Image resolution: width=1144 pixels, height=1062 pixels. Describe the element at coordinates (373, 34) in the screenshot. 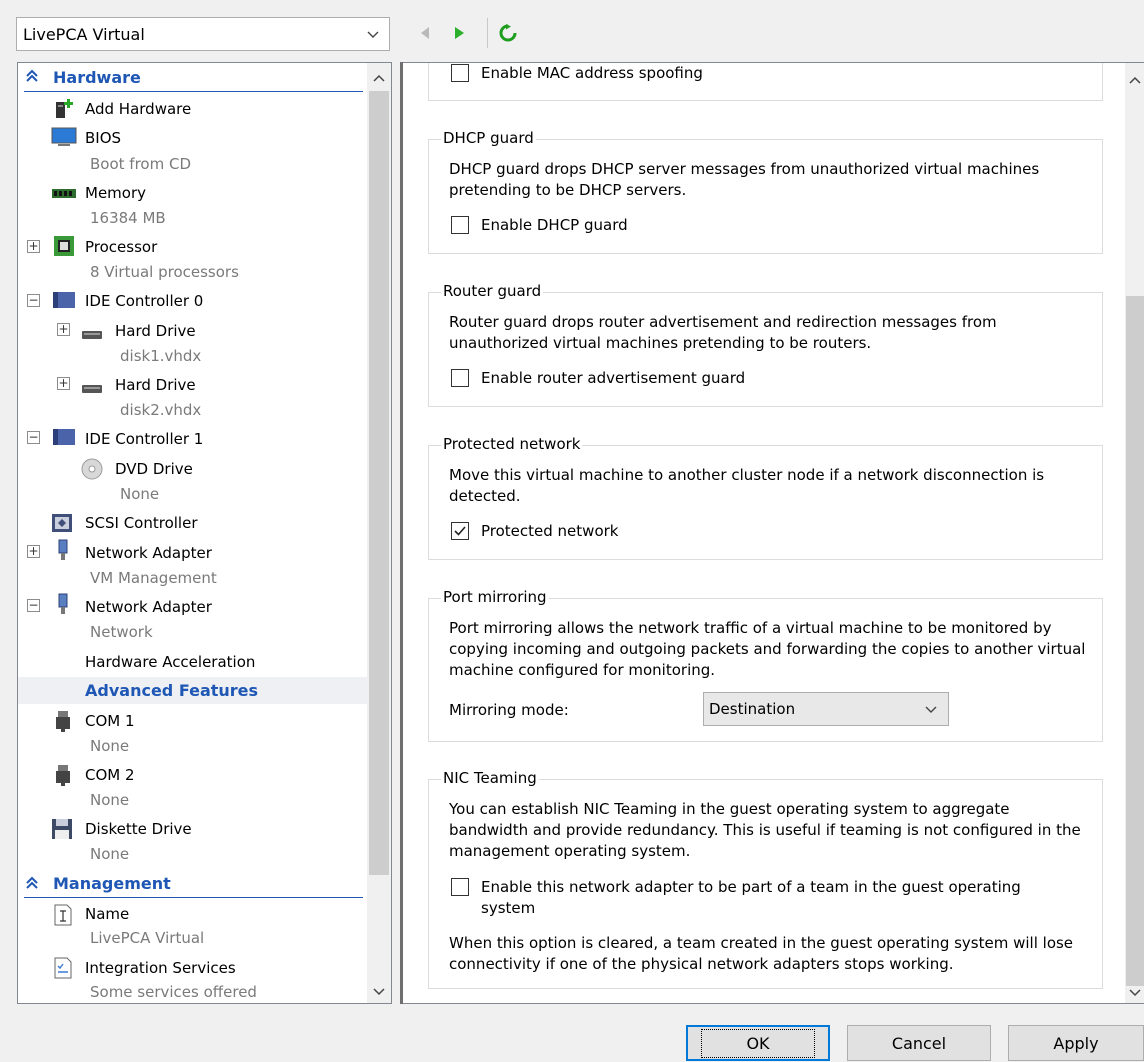

I see `chevron-down-icon` at that location.